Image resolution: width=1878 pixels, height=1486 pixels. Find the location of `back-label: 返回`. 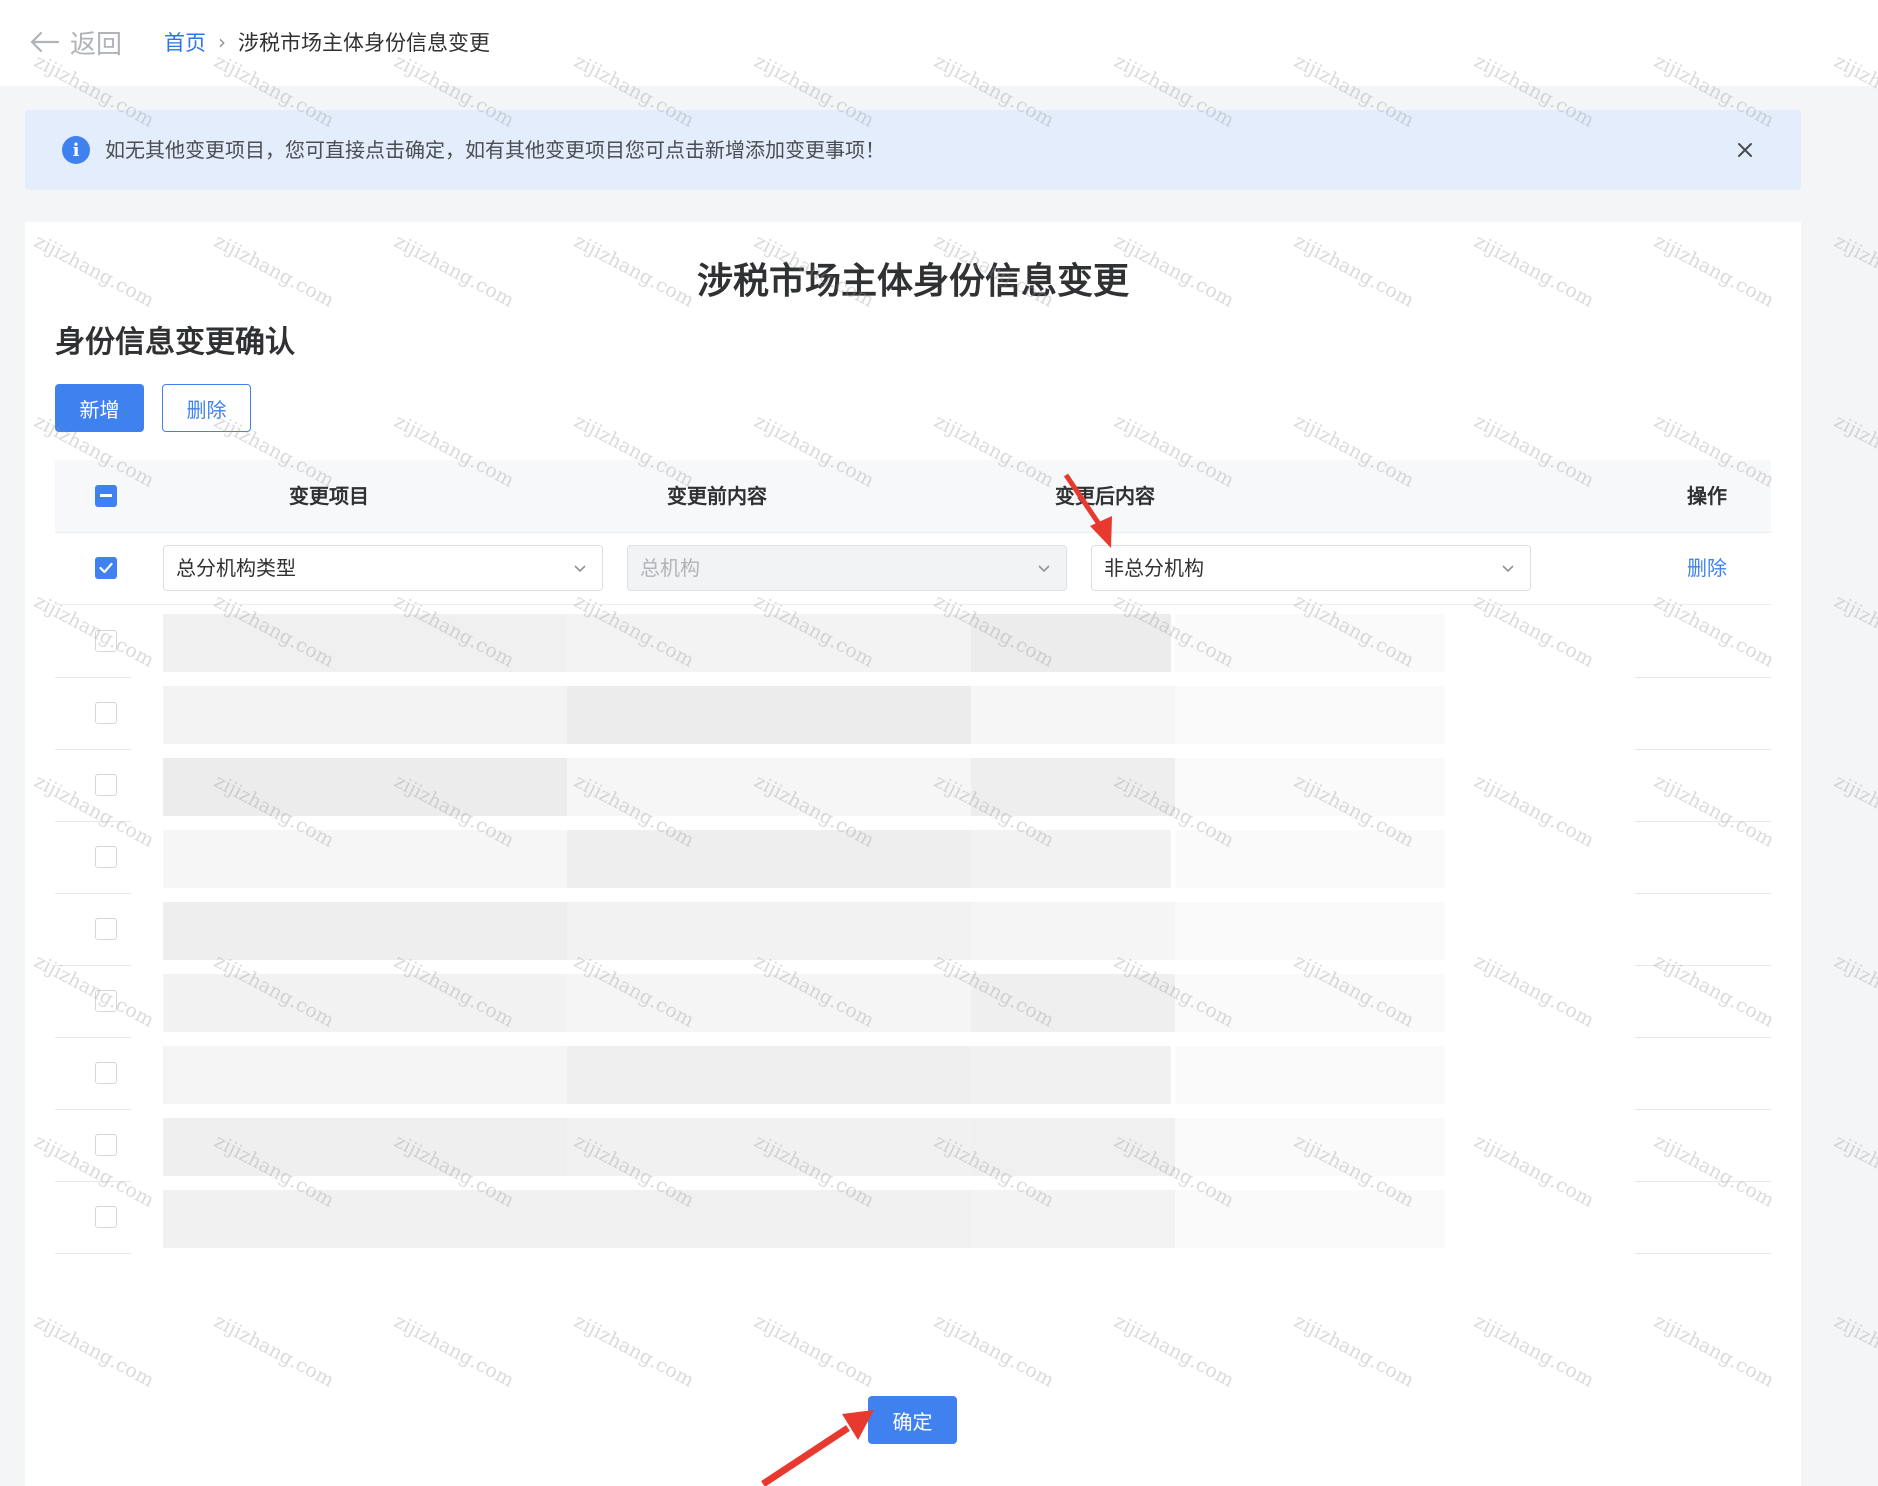

back-label: 返回 is located at coordinates (96, 44).